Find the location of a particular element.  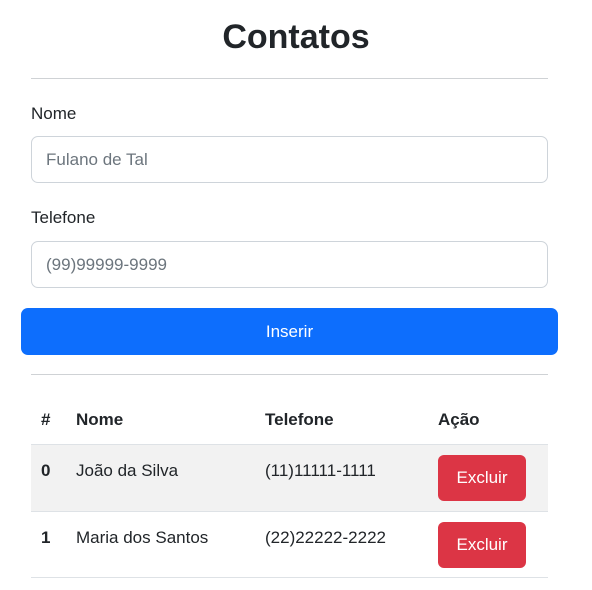

header-index: # is located at coordinates (46, 419).